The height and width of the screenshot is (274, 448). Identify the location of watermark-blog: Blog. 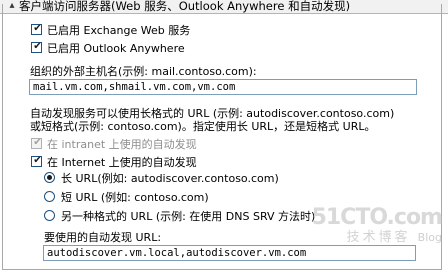
(429, 237).